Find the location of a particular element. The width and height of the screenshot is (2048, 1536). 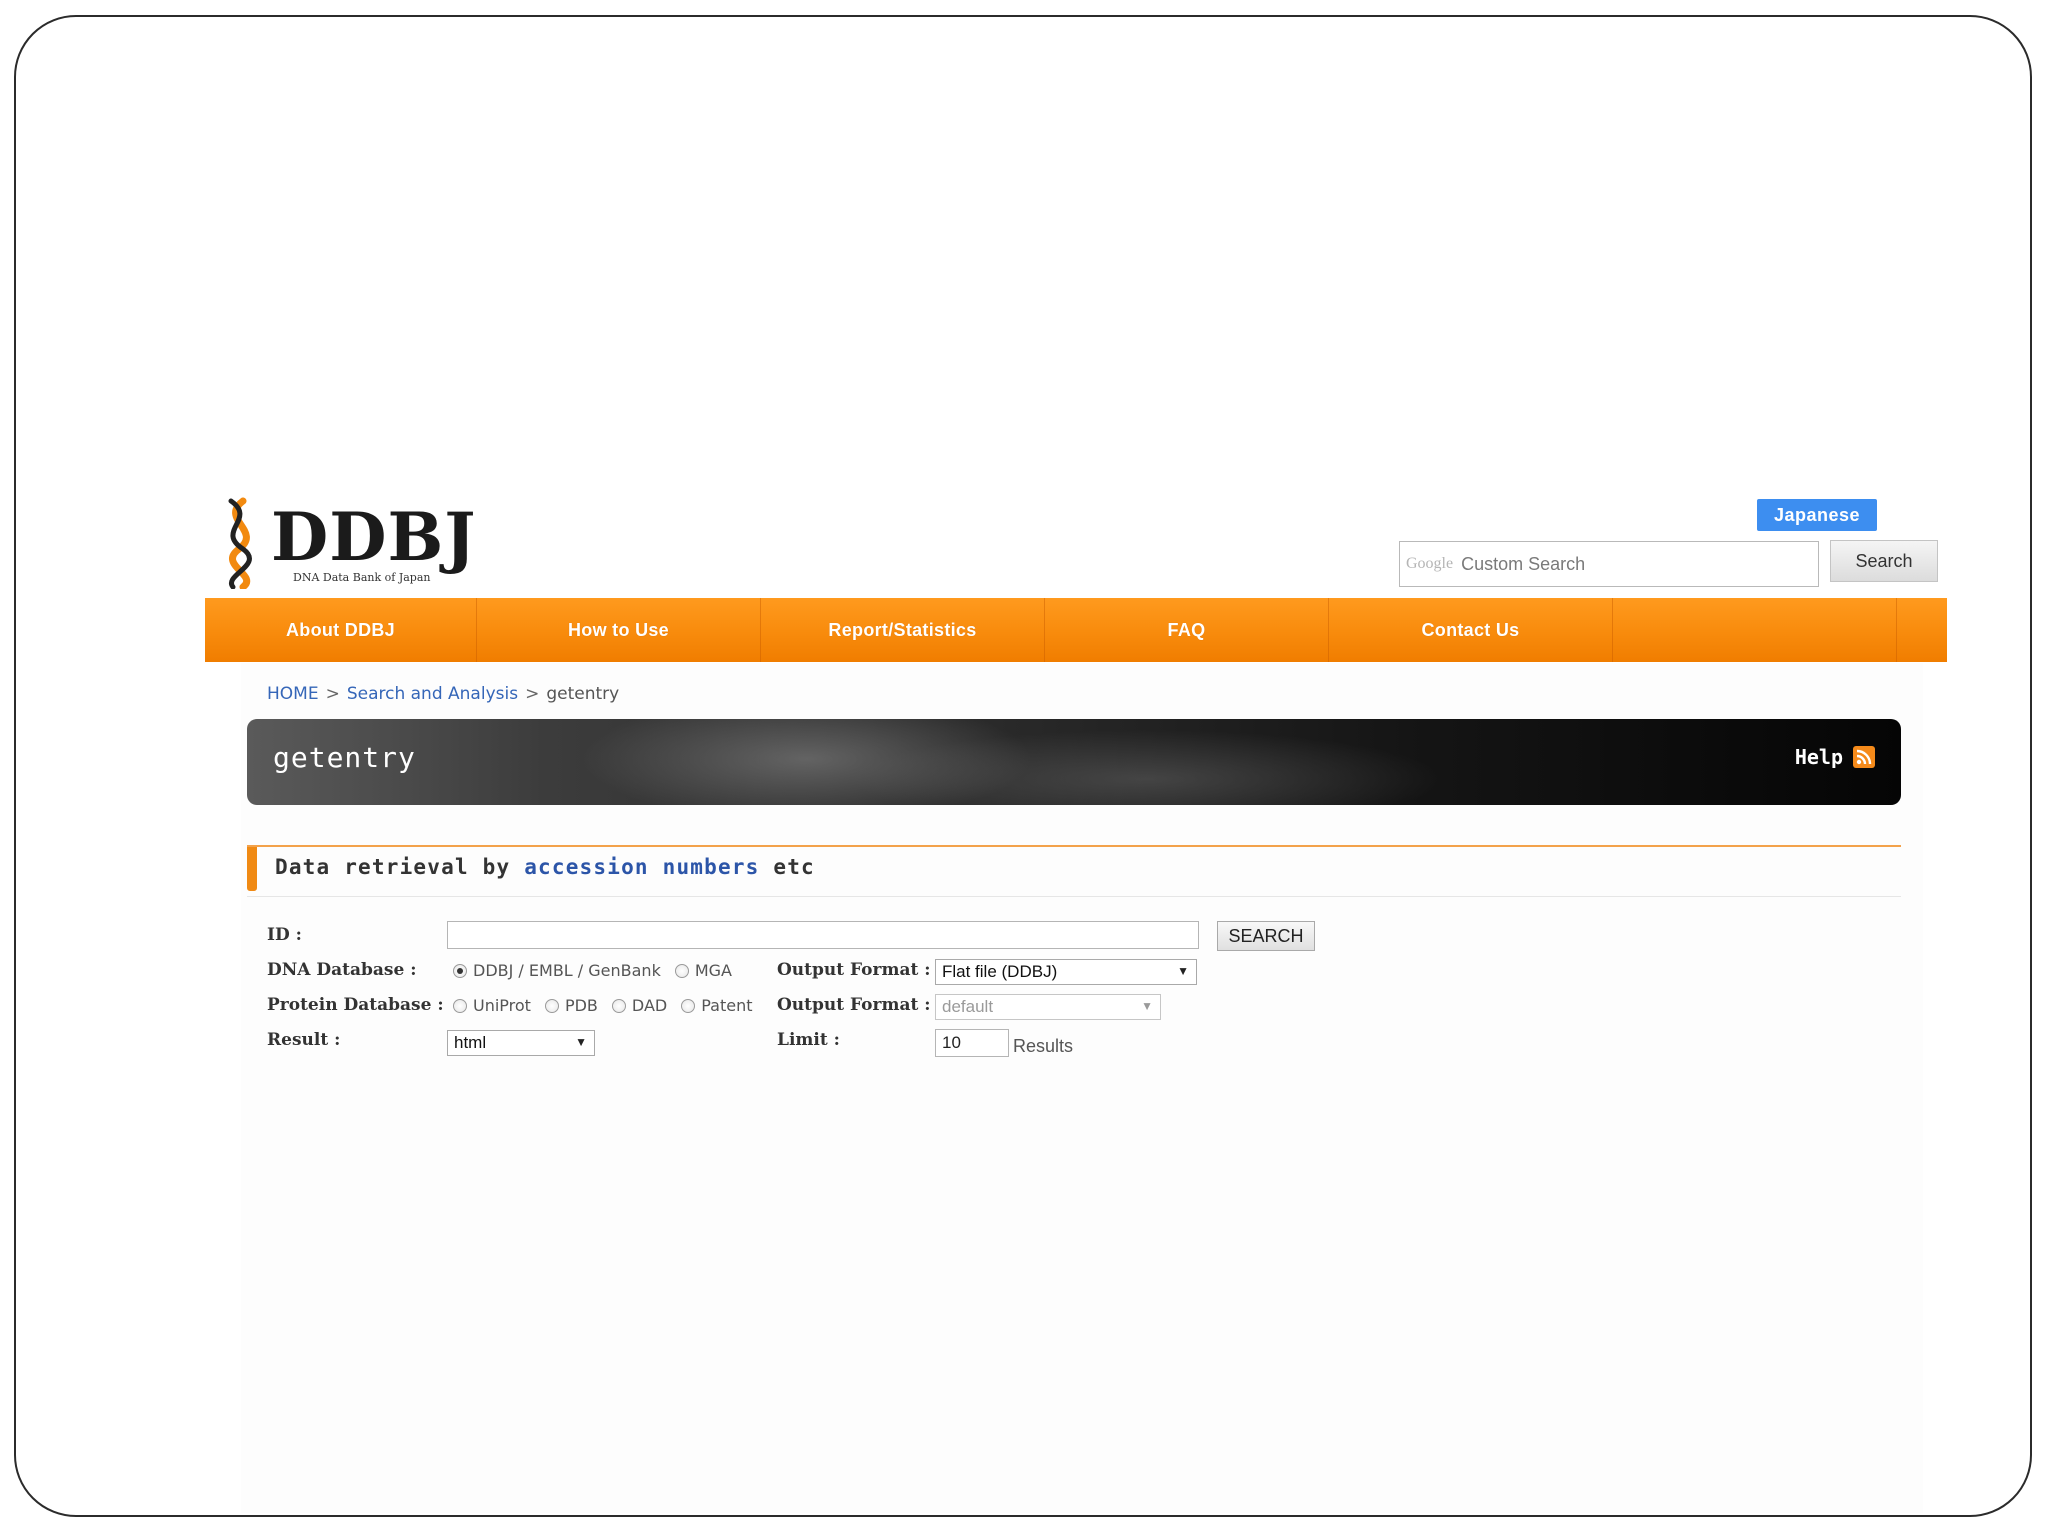

google-logo: Google is located at coordinates (1430, 563).